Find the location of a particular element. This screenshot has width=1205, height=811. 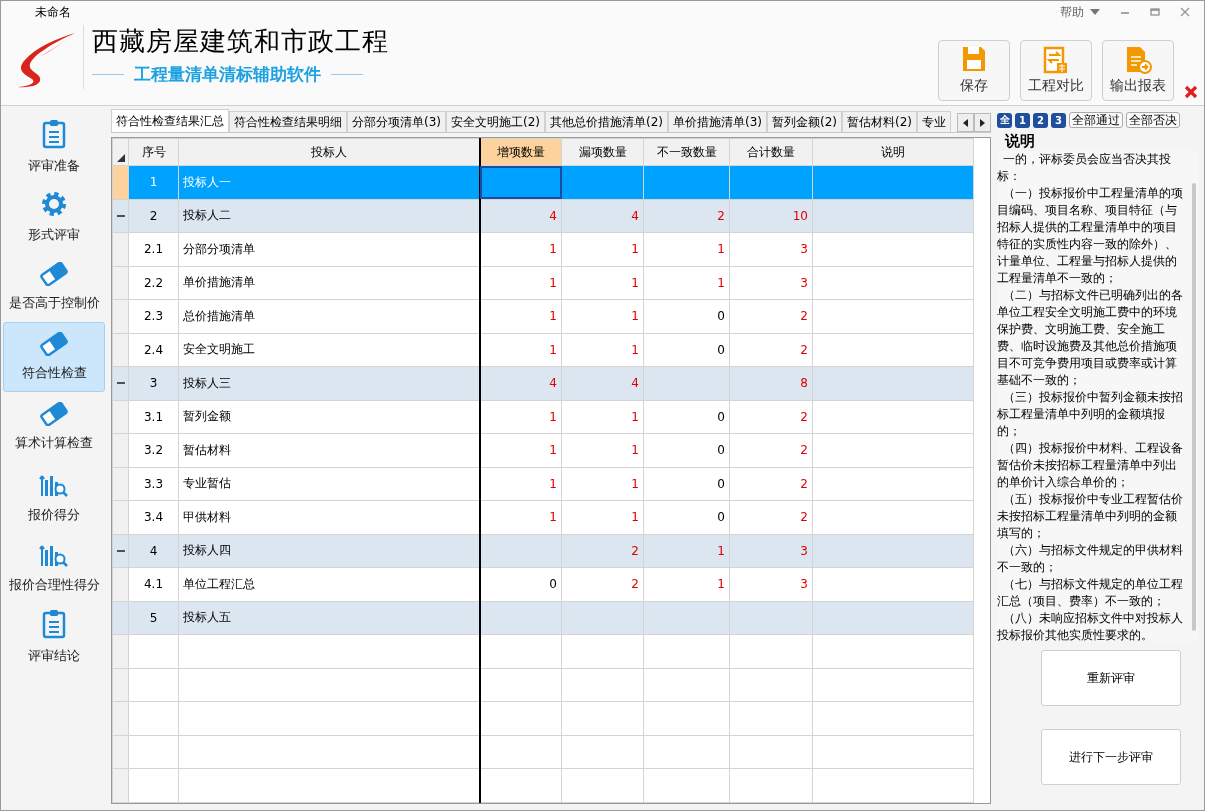

tab: 专业 is located at coordinates (934, 121).